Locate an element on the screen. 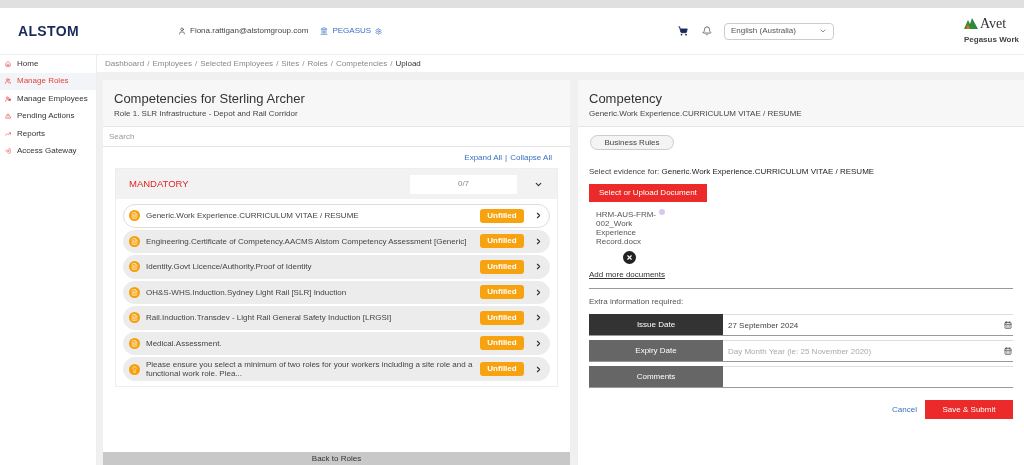  competency-name: Engineering.Certificate of Competency.AACMS Alstom Competency Assessment [Generic] is located at coordinates (307, 241).